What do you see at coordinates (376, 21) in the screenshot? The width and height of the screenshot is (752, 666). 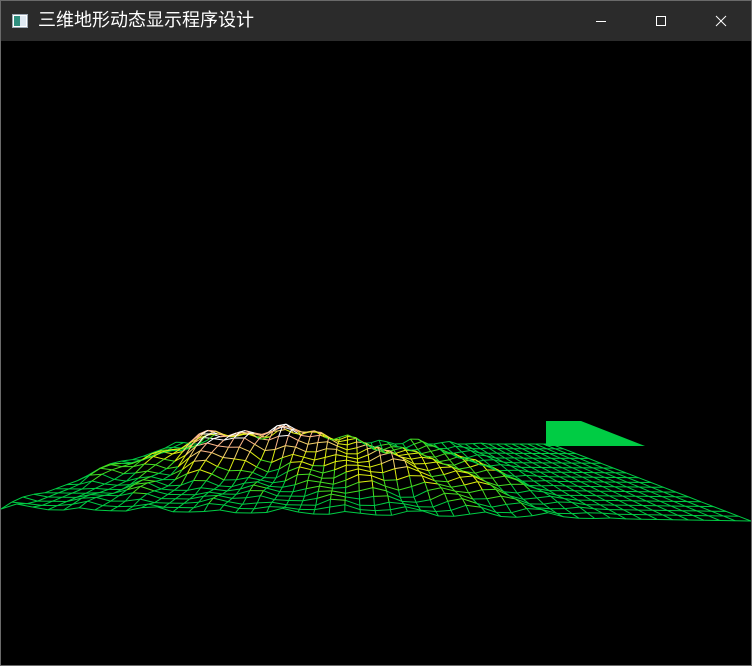 I see `title-bar: 三维地形动态显示程序设计` at bounding box center [376, 21].